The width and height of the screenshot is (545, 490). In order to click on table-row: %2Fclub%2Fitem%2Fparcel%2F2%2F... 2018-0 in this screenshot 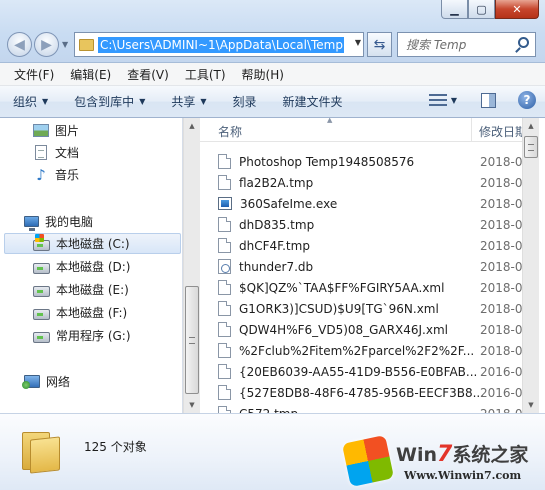, I will do `click(370, 350)`.